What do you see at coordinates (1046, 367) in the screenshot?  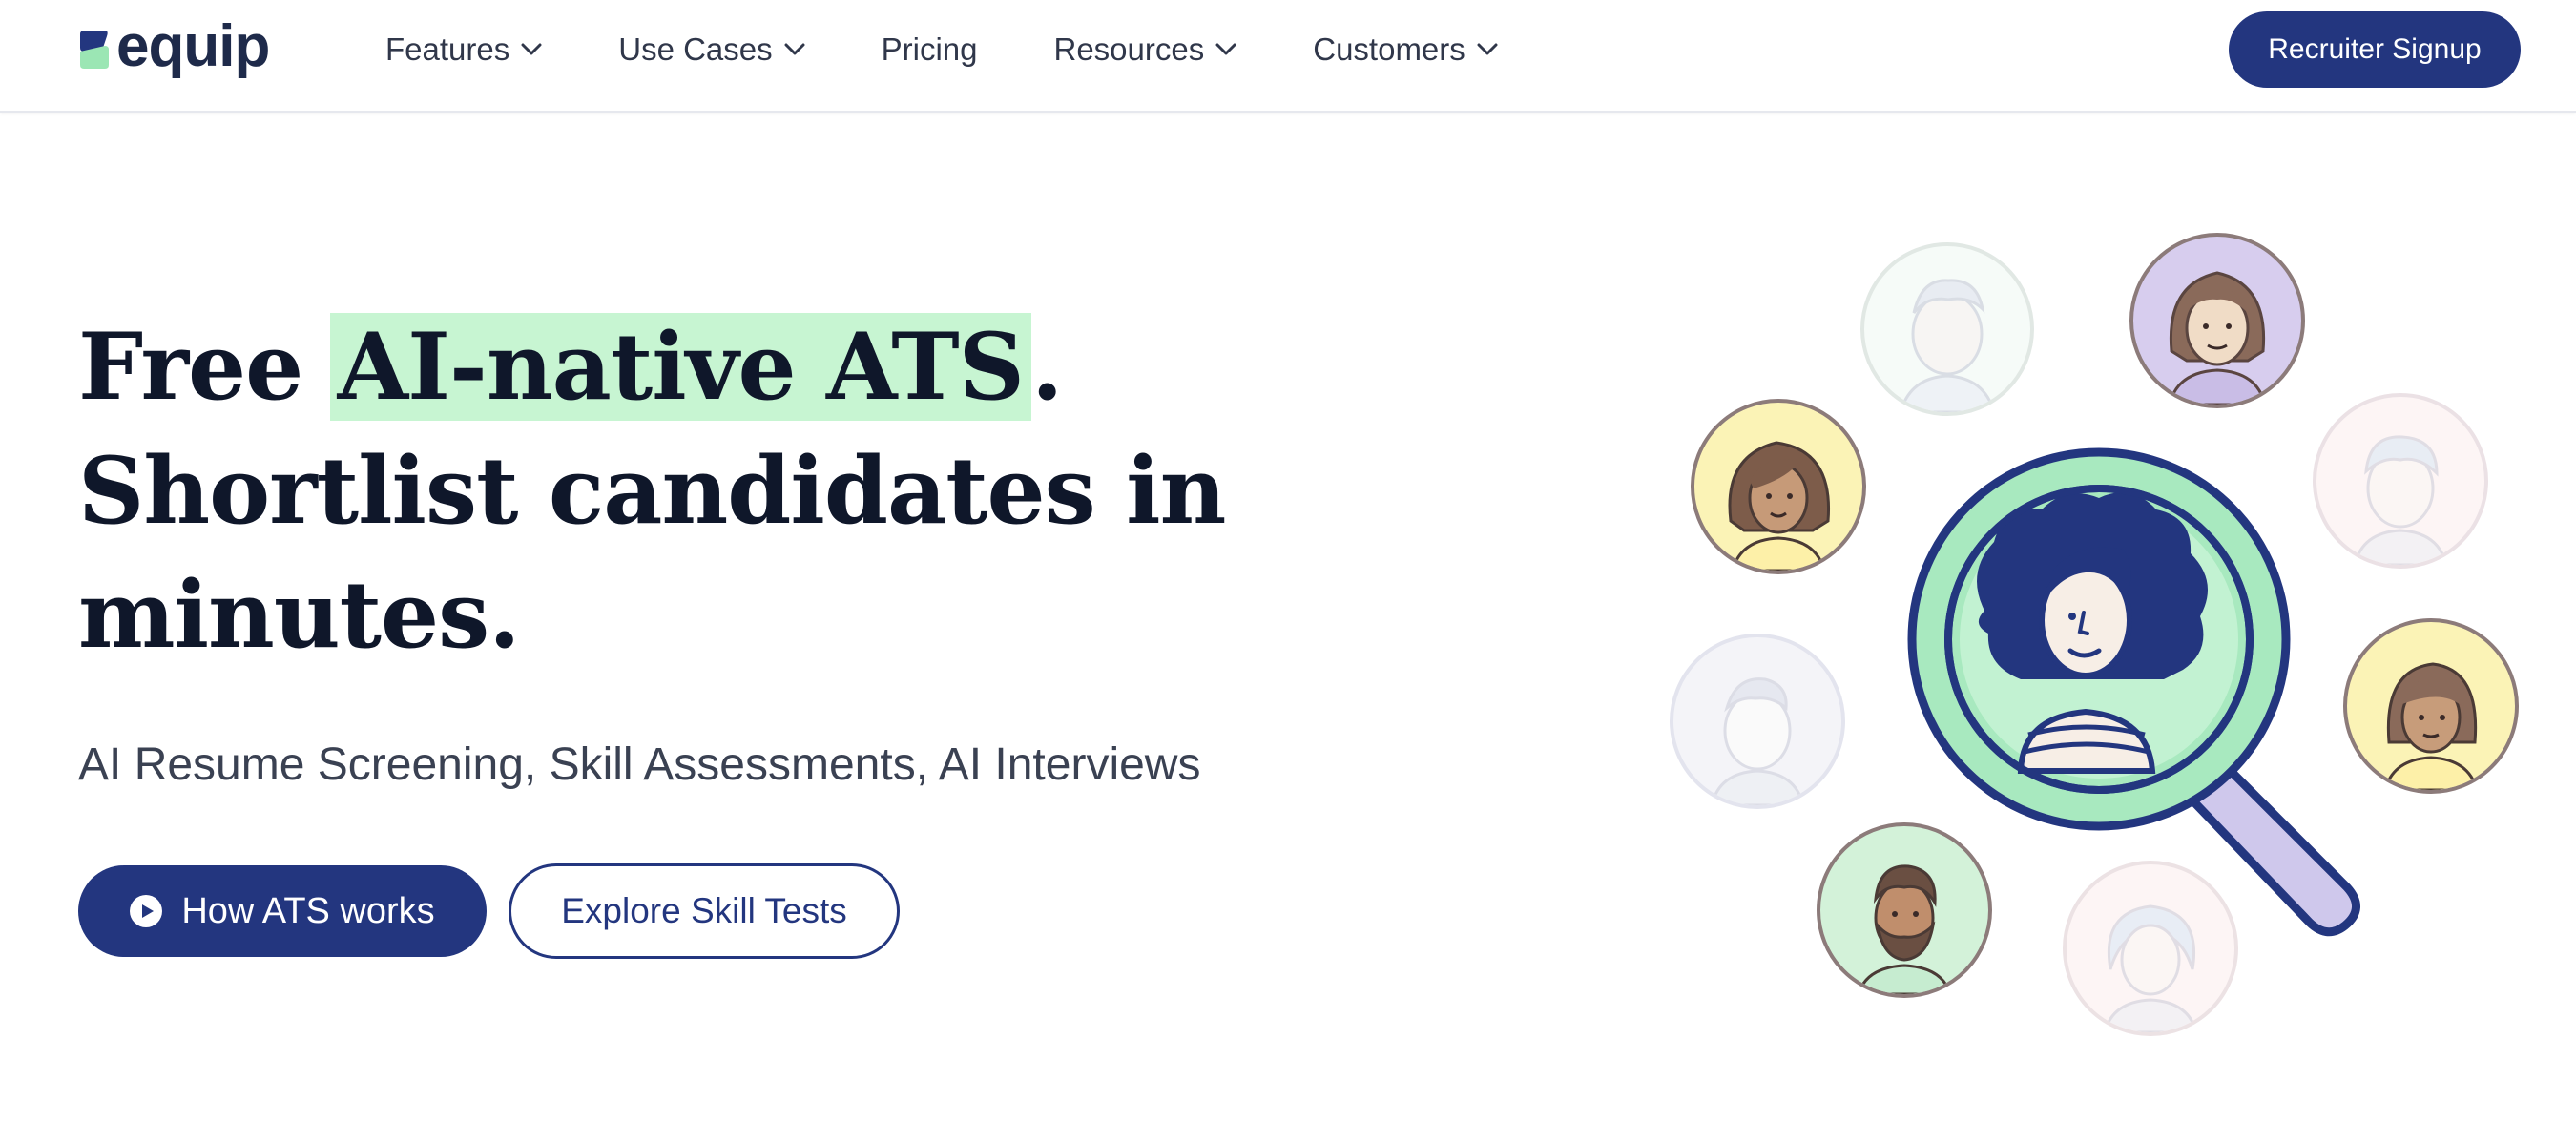 I see `hero-title-suffix: .` at bounding box center [1046, 367].